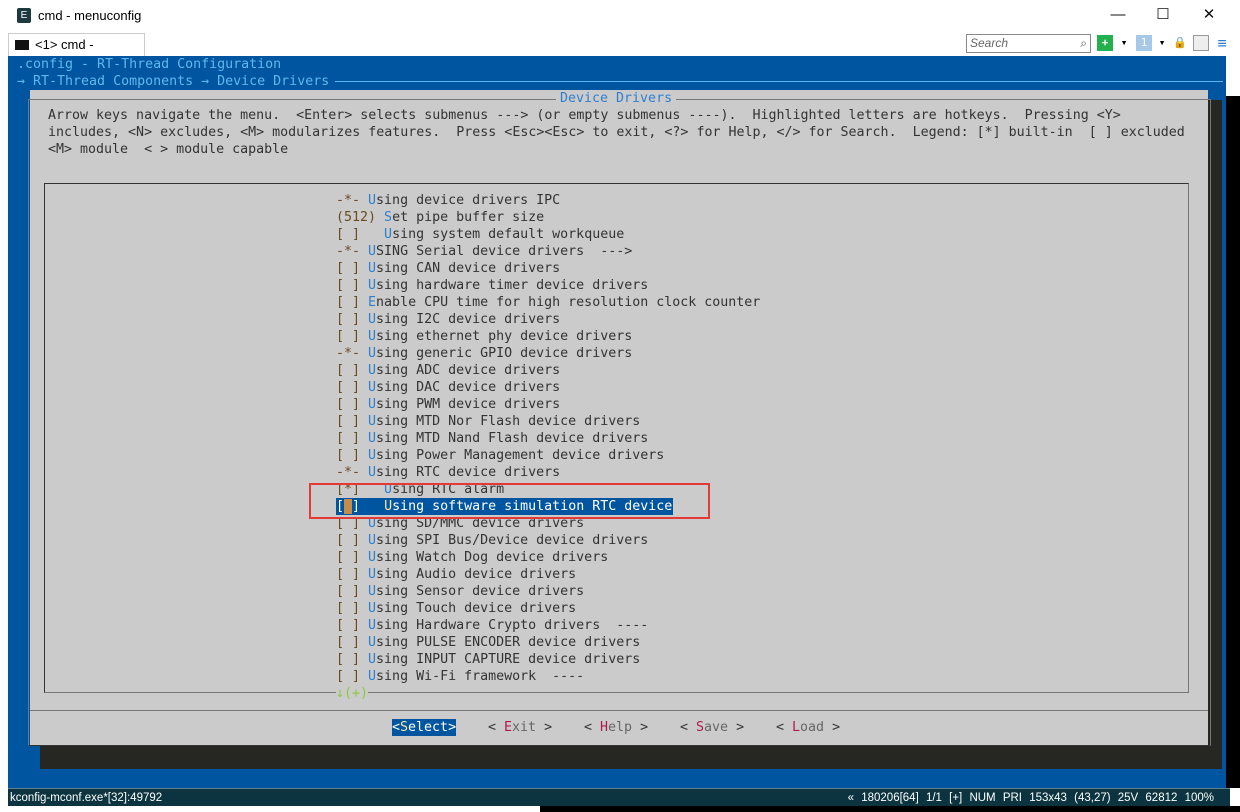 The image size is (1240, 812). I want to click on menu-item: [ ] Using Hardware Crypto drivers ----, so click(548, 625).